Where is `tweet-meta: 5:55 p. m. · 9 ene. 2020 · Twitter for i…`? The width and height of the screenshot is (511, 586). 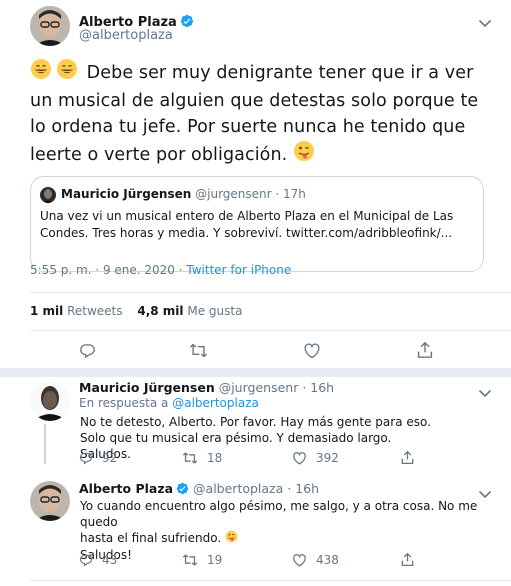 tweet-meta: 5:55 p. m. · 9 ene. 2020 · Twitter for i… is located at coordinates (160, 270).